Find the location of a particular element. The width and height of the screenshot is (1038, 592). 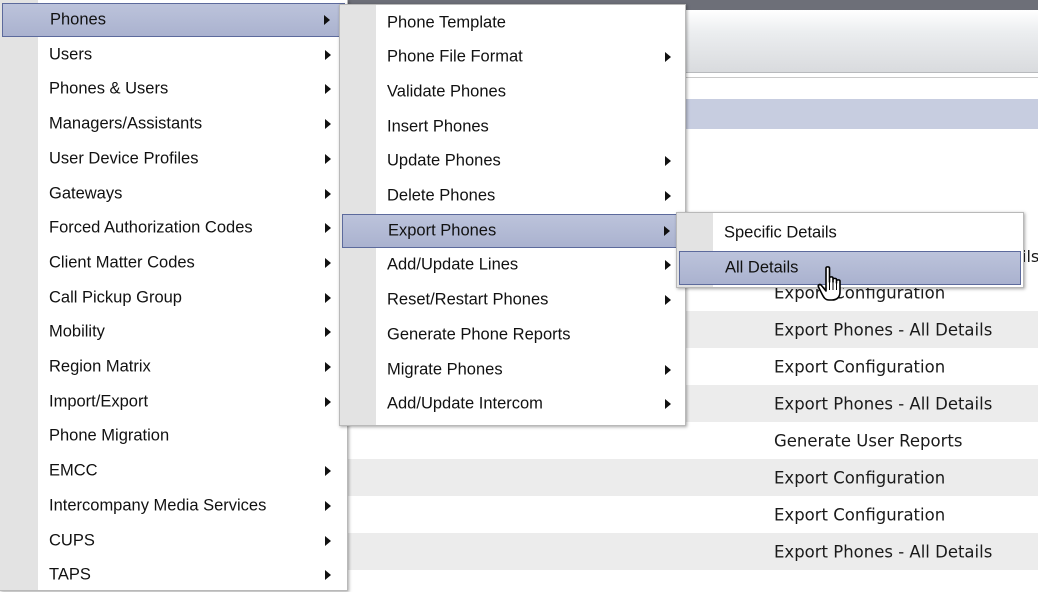

menu-item-label: Users is located at coordinates (71, 54).